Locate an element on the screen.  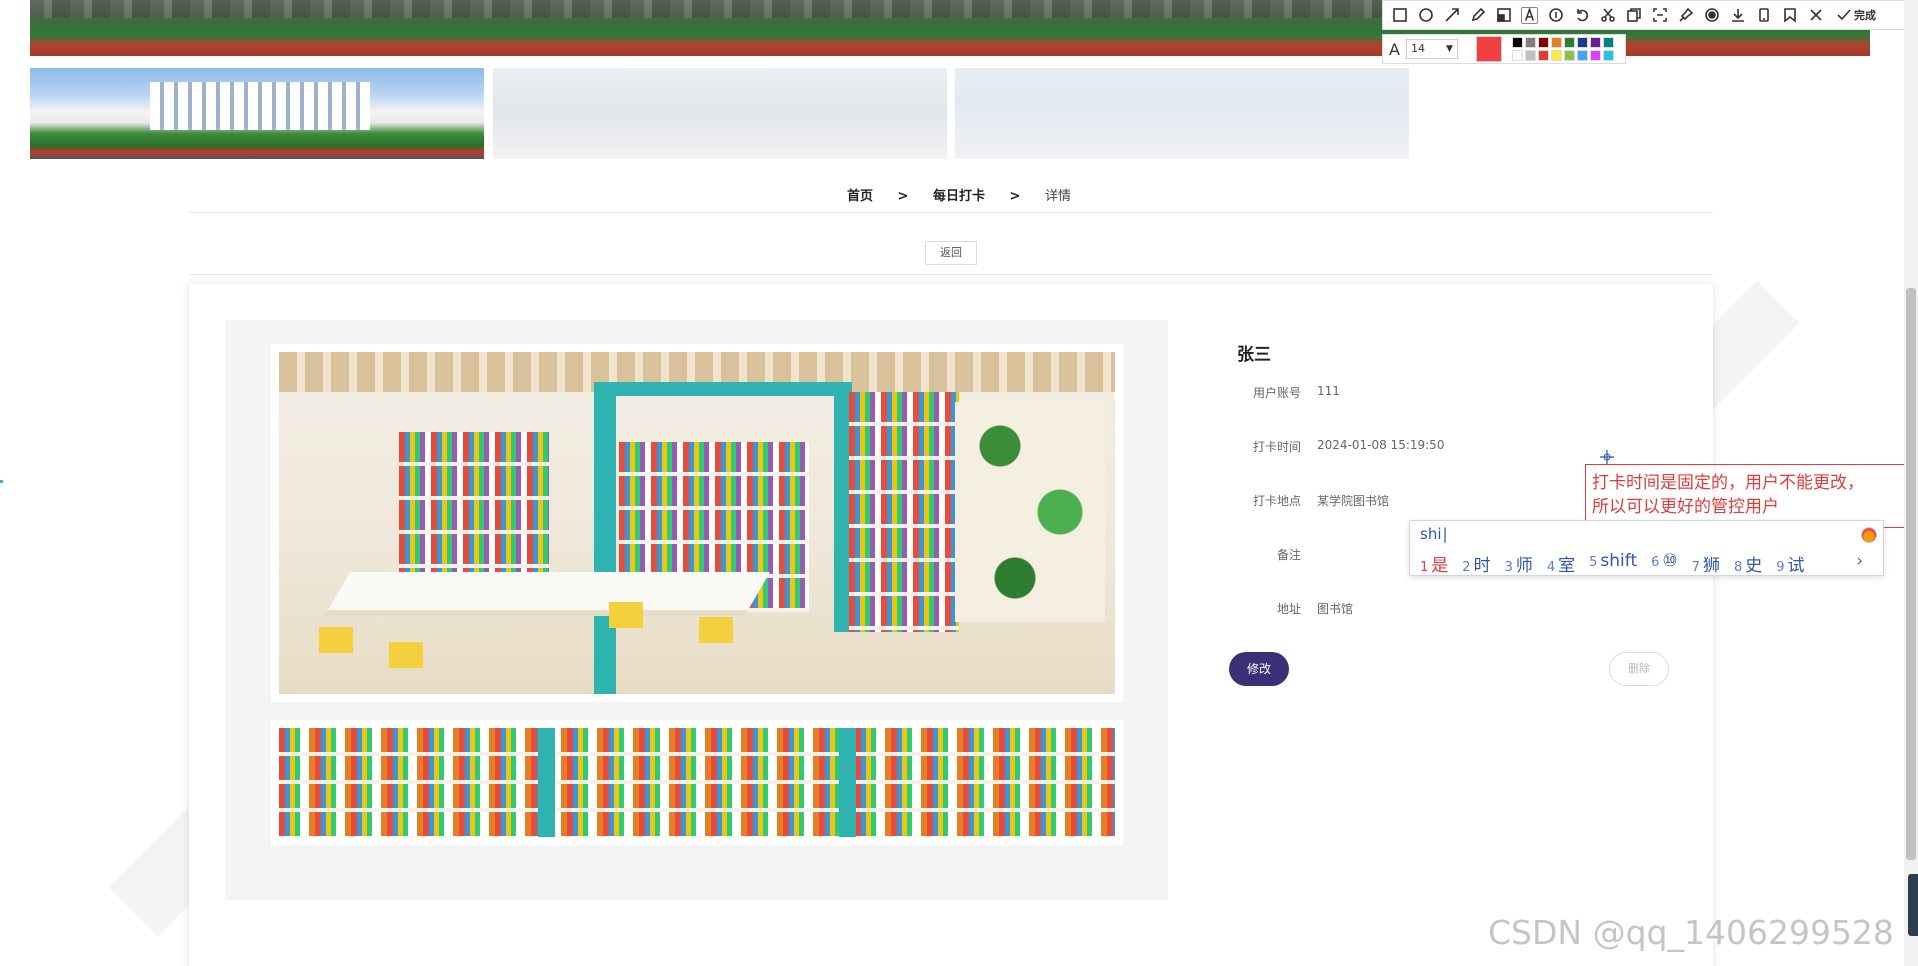
text-icon is located at coordinates (1529, 15).